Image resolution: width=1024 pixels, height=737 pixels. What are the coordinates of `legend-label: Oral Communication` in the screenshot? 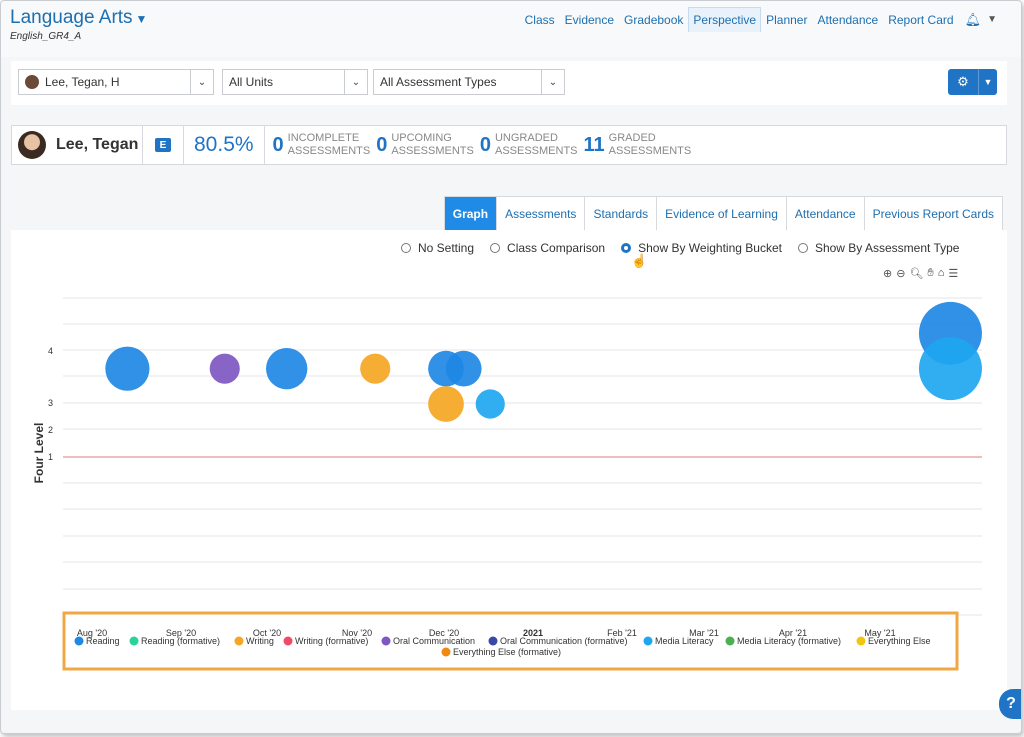 It's located at (434, 641).